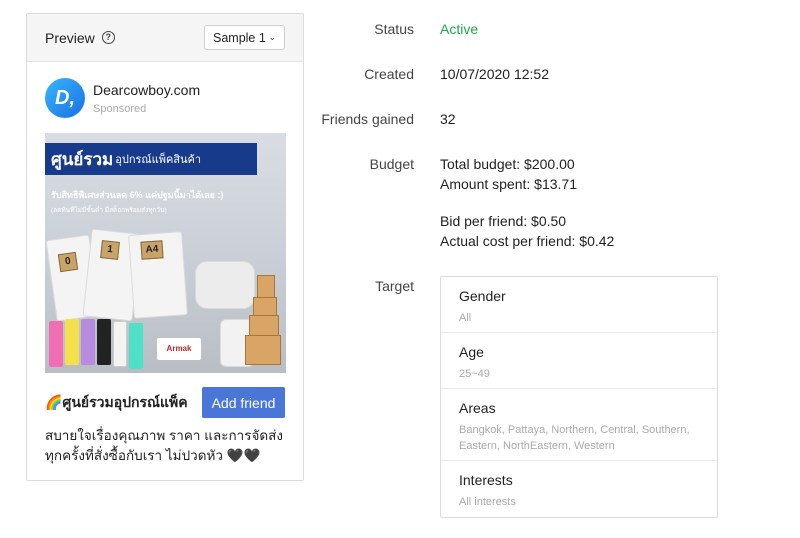 The image size is (800, 538). I want to click on budget-label: Budget, so click(391, 164).